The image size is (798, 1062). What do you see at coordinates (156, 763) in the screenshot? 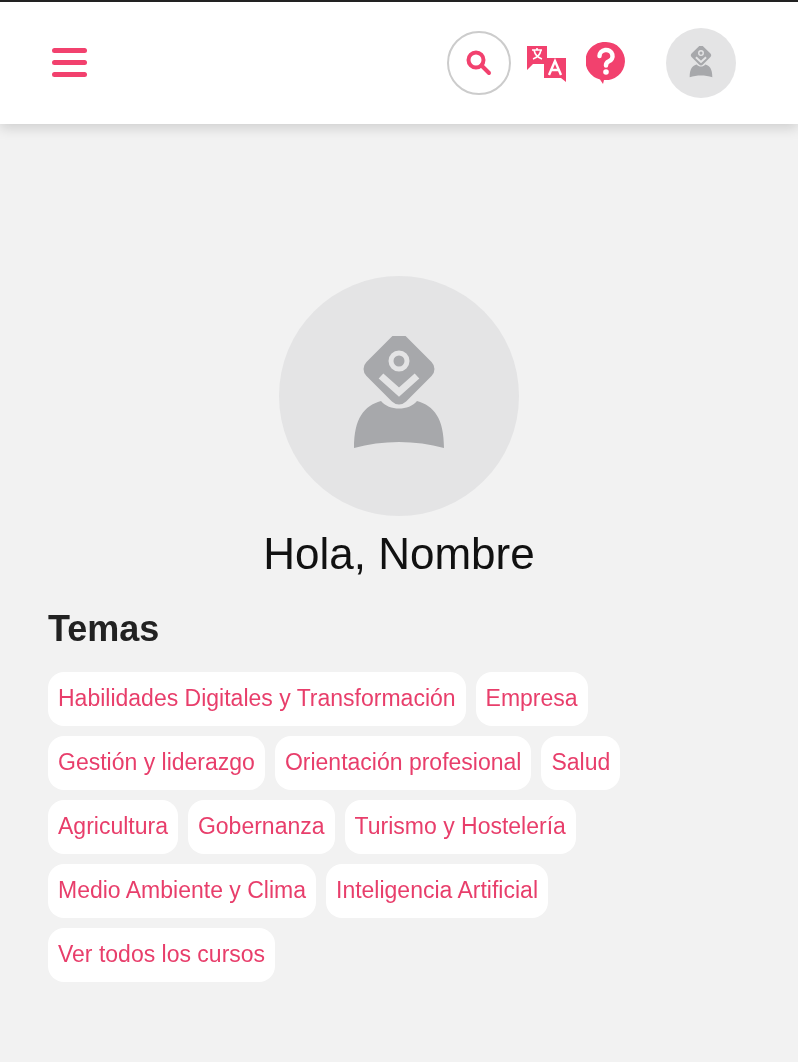
I see `topic-chip: Gestión y liderazgo` at bounding box center [156, 763].